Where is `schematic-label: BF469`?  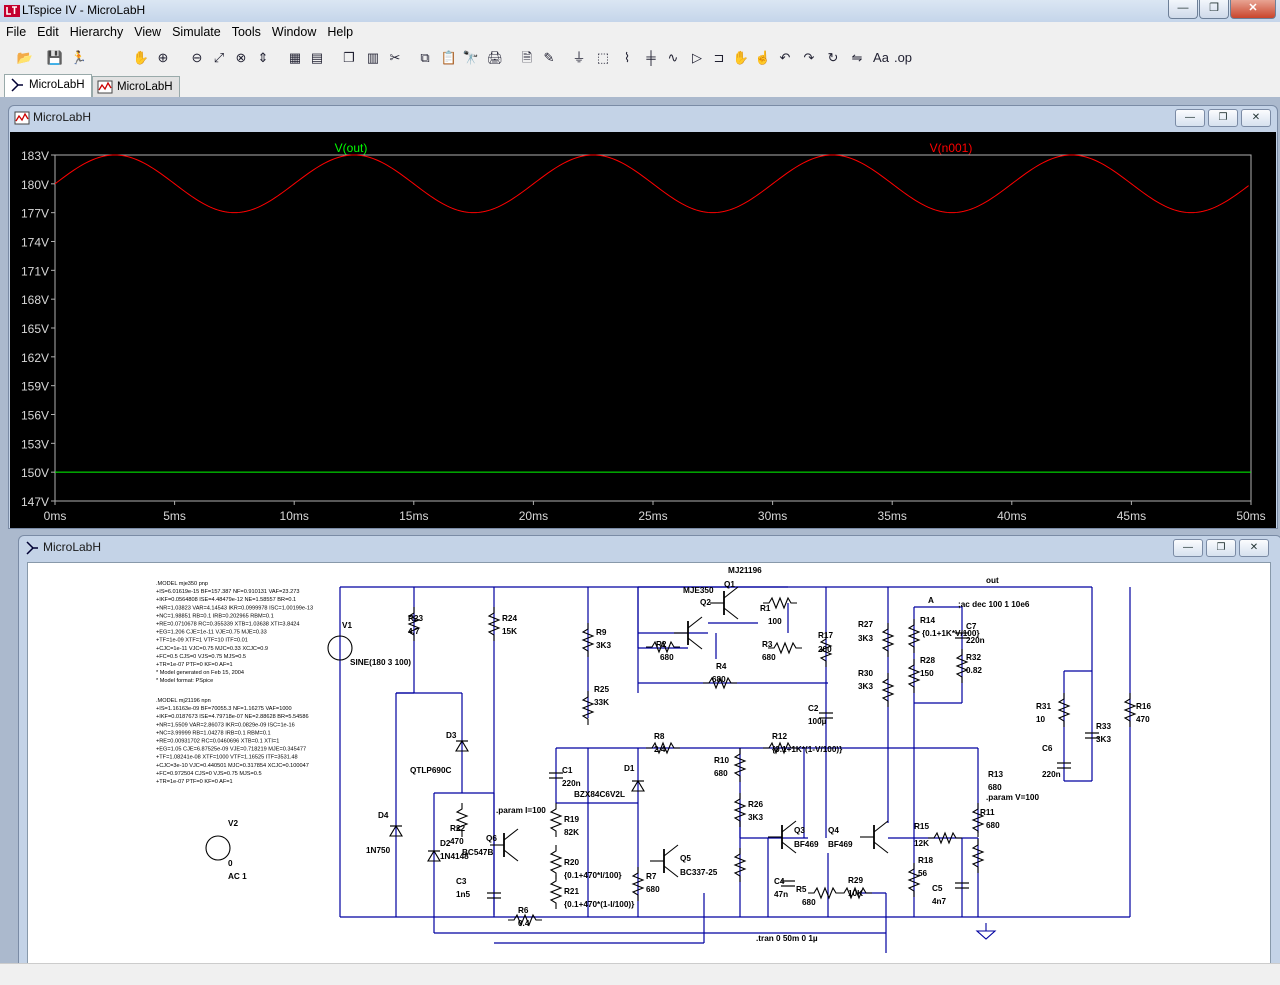 schematic-label: BF469 is located at coordinates (840, 844).